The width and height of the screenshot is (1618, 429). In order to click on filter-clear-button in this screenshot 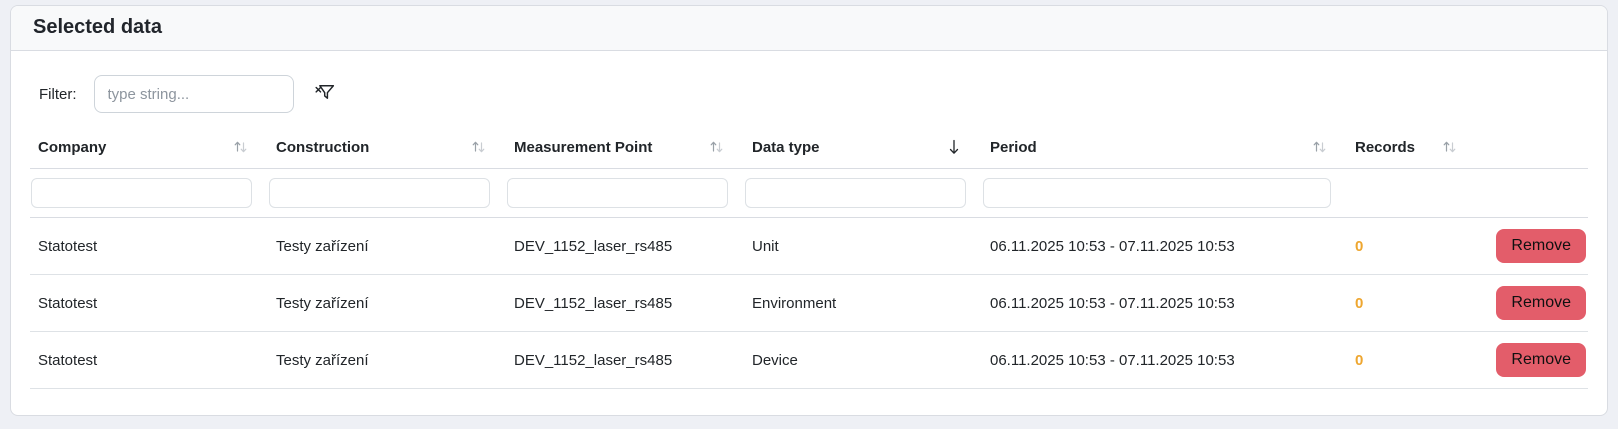, I will do `click(324, 94)`.